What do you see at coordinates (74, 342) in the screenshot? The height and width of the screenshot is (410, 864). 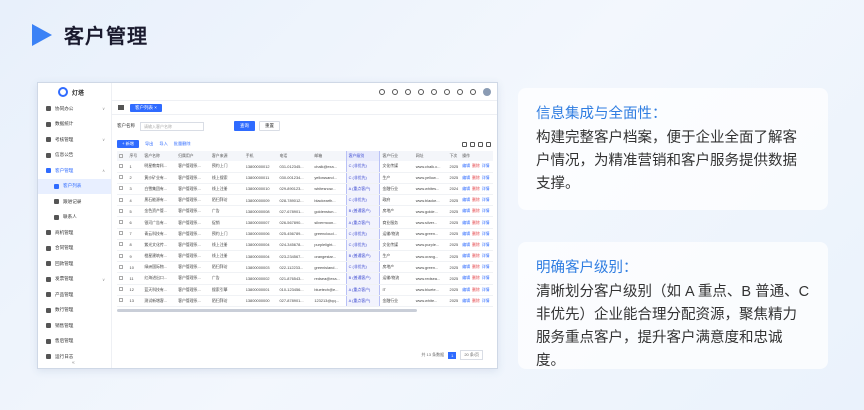 I see `sidebar-item: 售后管理` at bounding box center [74, 342].